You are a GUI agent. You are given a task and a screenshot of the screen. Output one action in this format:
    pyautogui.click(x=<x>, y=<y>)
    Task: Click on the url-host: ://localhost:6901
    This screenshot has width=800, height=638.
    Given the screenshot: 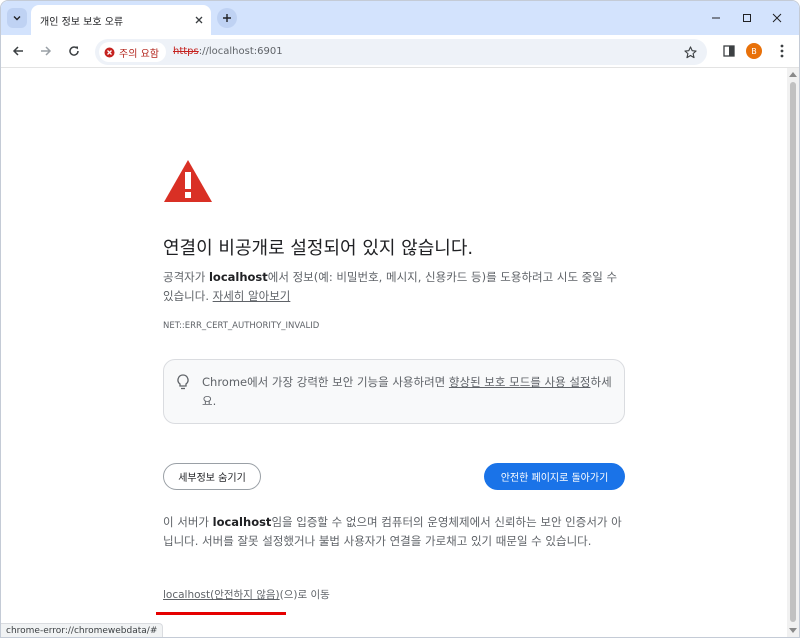 What is the action you would take?
    pyautogui.click(x=240, y=51)
    